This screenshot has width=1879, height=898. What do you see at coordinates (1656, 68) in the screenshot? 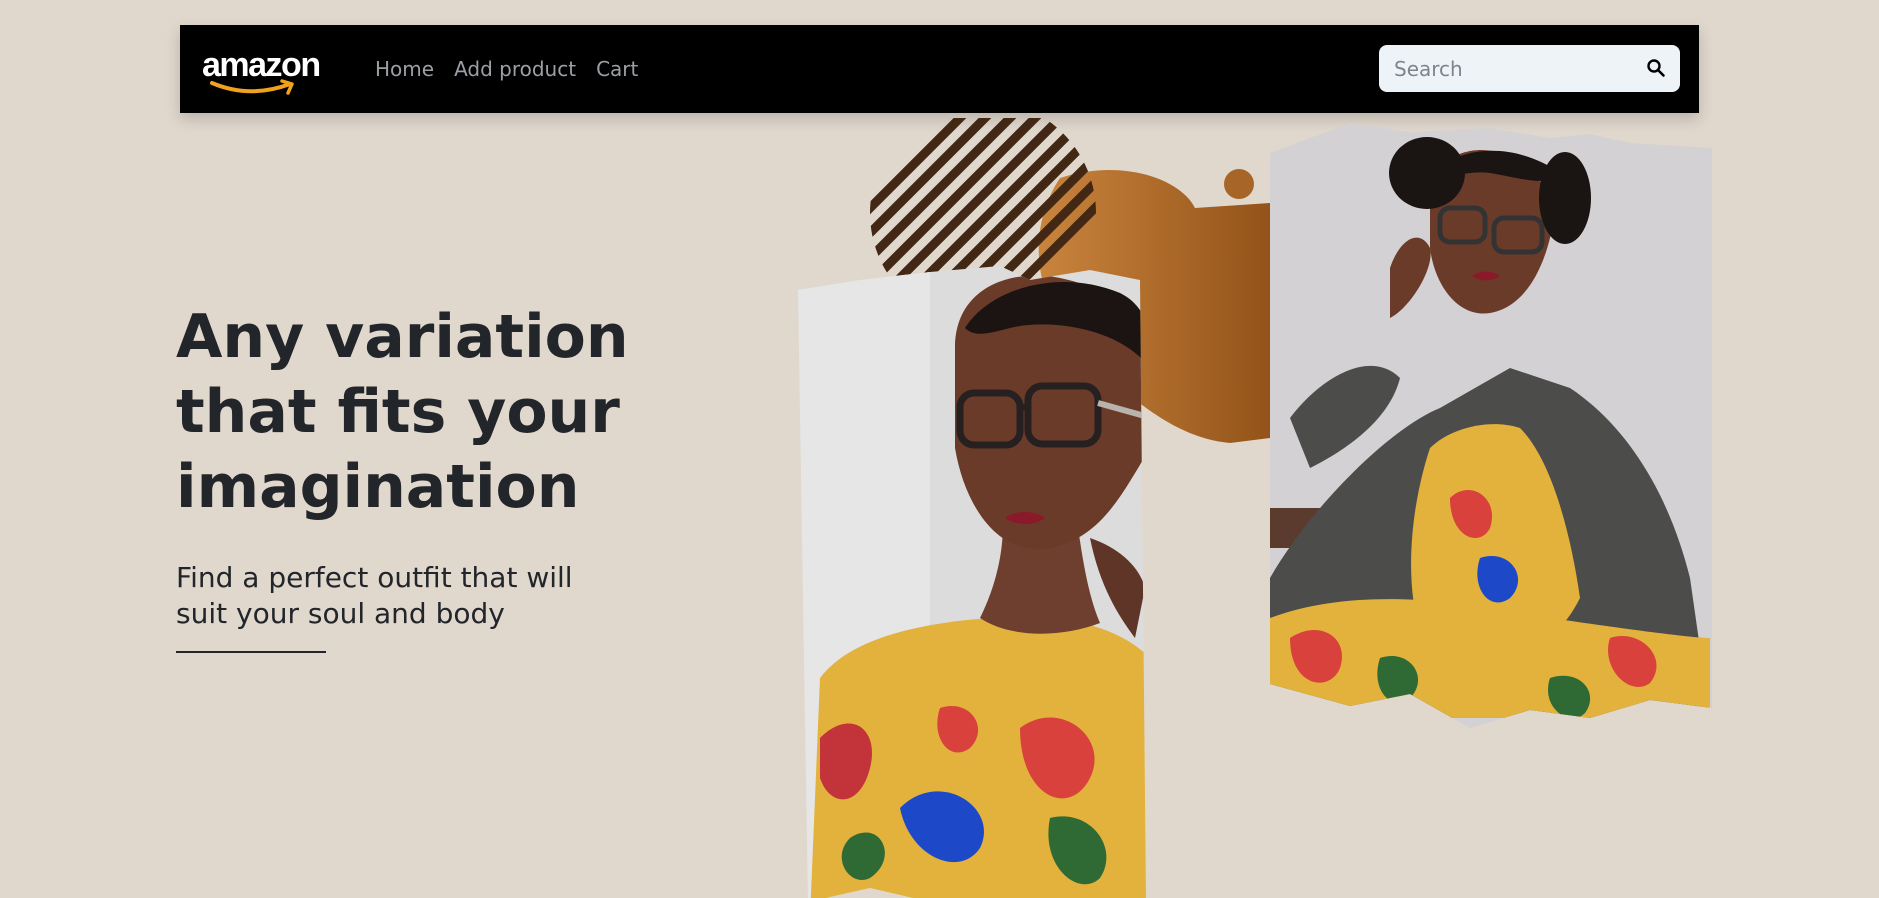
I see `search-icon` at bounding box center [1656, 68].